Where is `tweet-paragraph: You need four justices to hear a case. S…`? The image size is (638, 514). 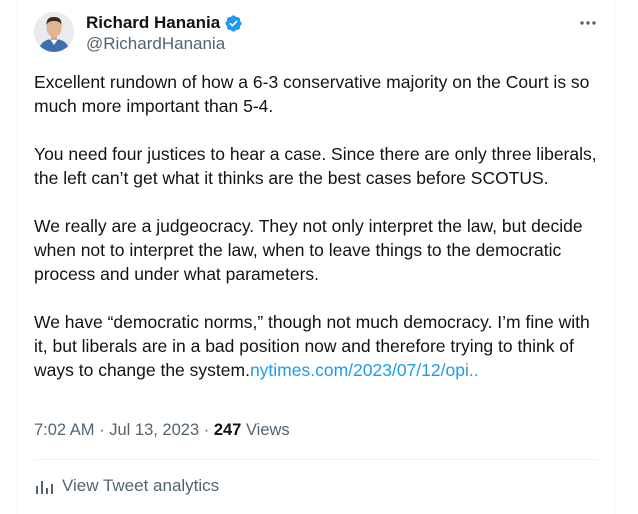 tweet-paragraph: You need four justices to hear a case. S… is located at coordinates (315, 166).